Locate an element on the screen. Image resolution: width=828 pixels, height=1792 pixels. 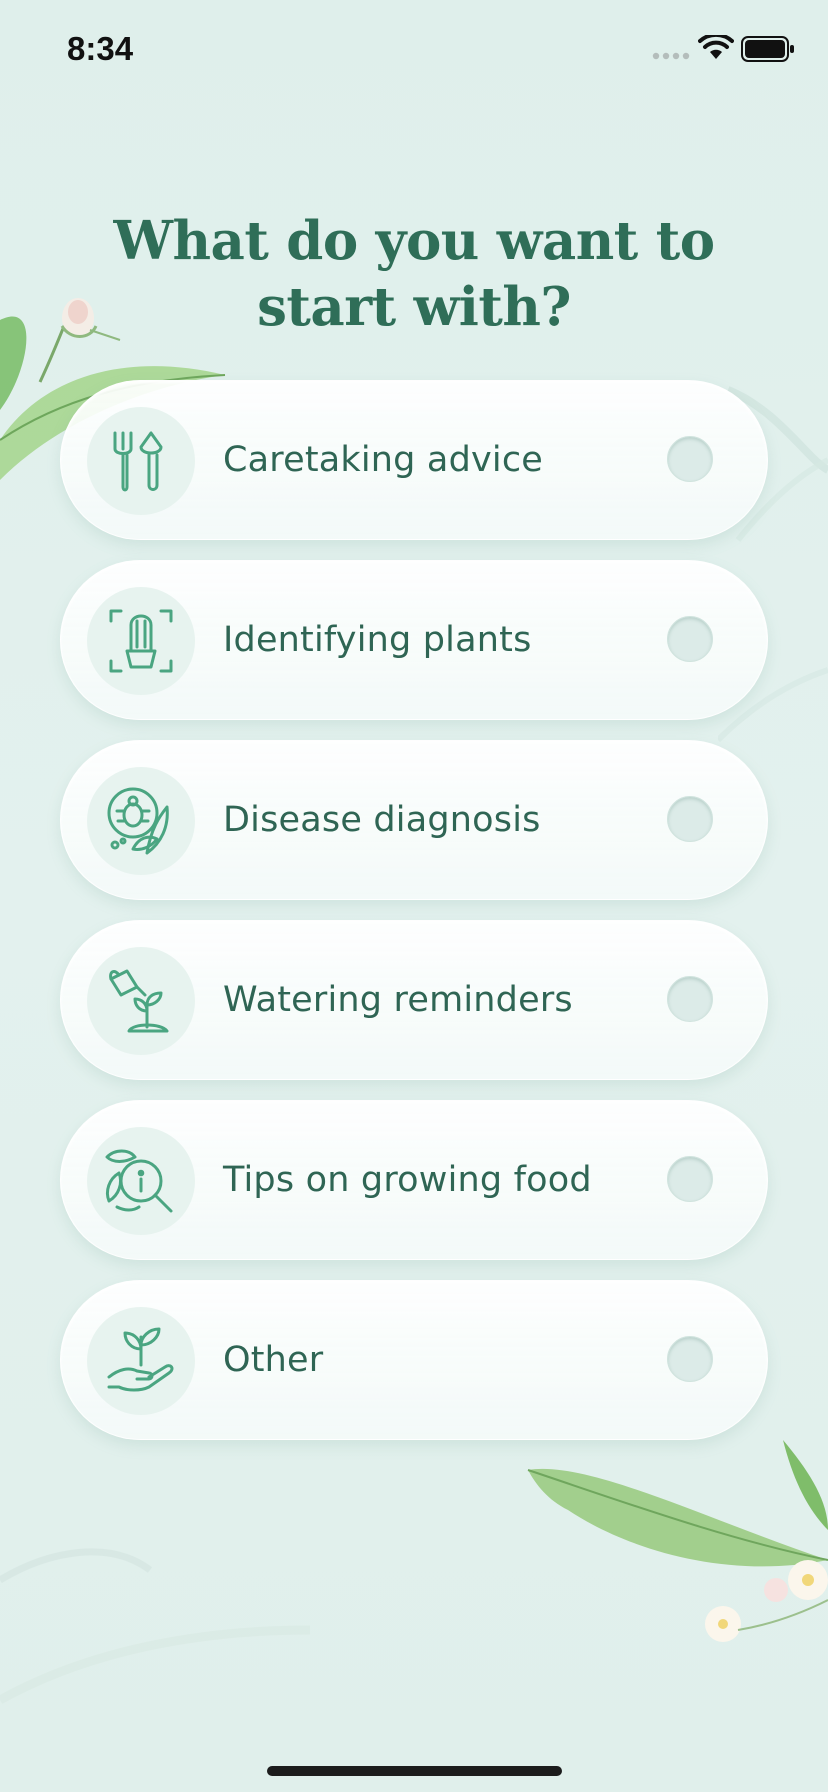
option-disease-diagnosis: Disease diagnosis is located at coordinates (414, 820).